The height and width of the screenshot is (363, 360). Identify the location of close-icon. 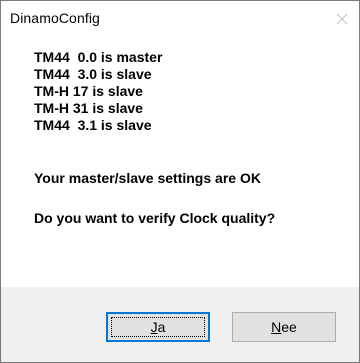
(342, 19).